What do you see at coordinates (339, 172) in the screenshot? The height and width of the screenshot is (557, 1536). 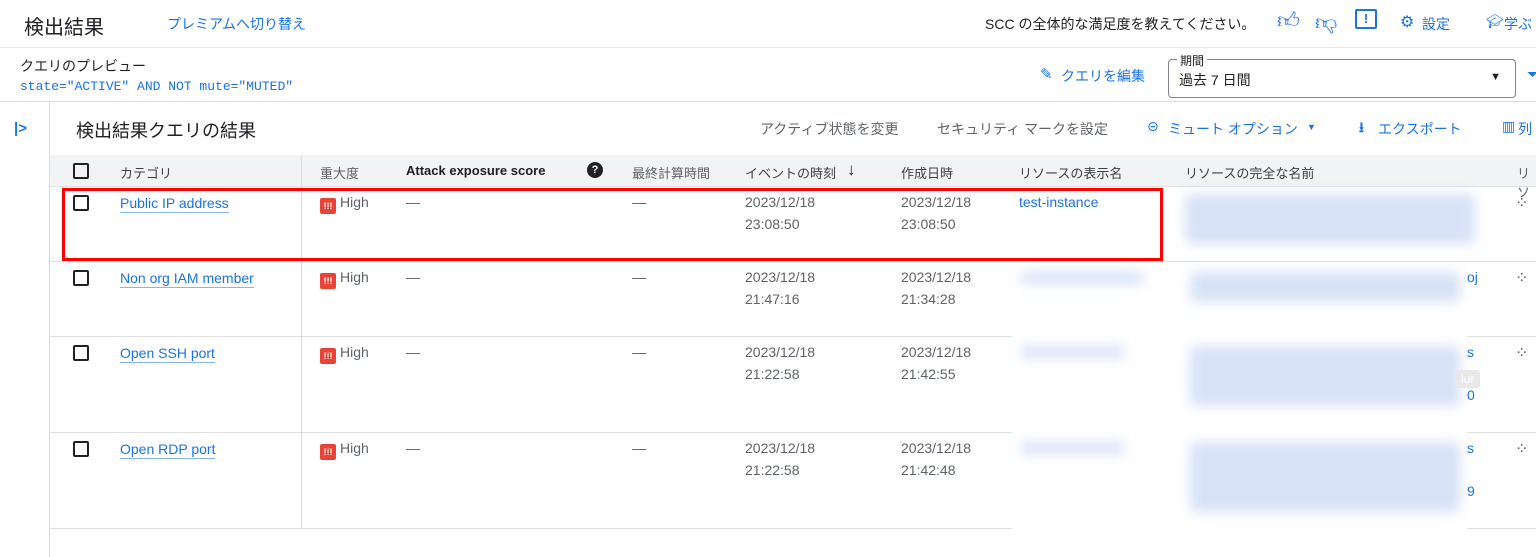 I see `col-severity: 重大度` at bounding box center [339, 172].